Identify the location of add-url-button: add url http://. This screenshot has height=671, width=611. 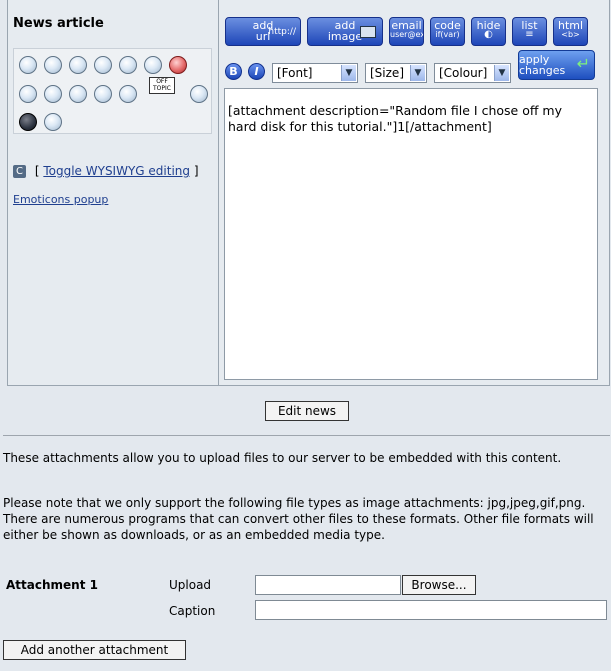
(263, 31).